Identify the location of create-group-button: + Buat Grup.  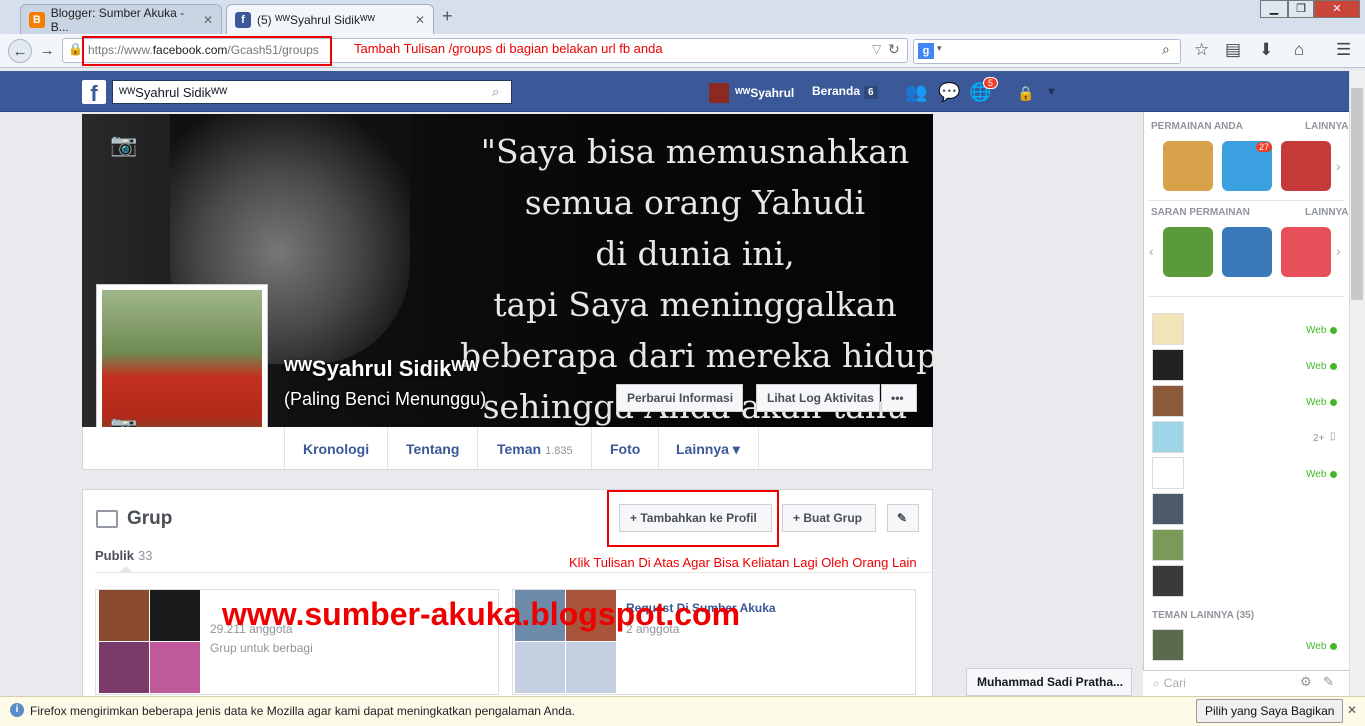
(829, 518).